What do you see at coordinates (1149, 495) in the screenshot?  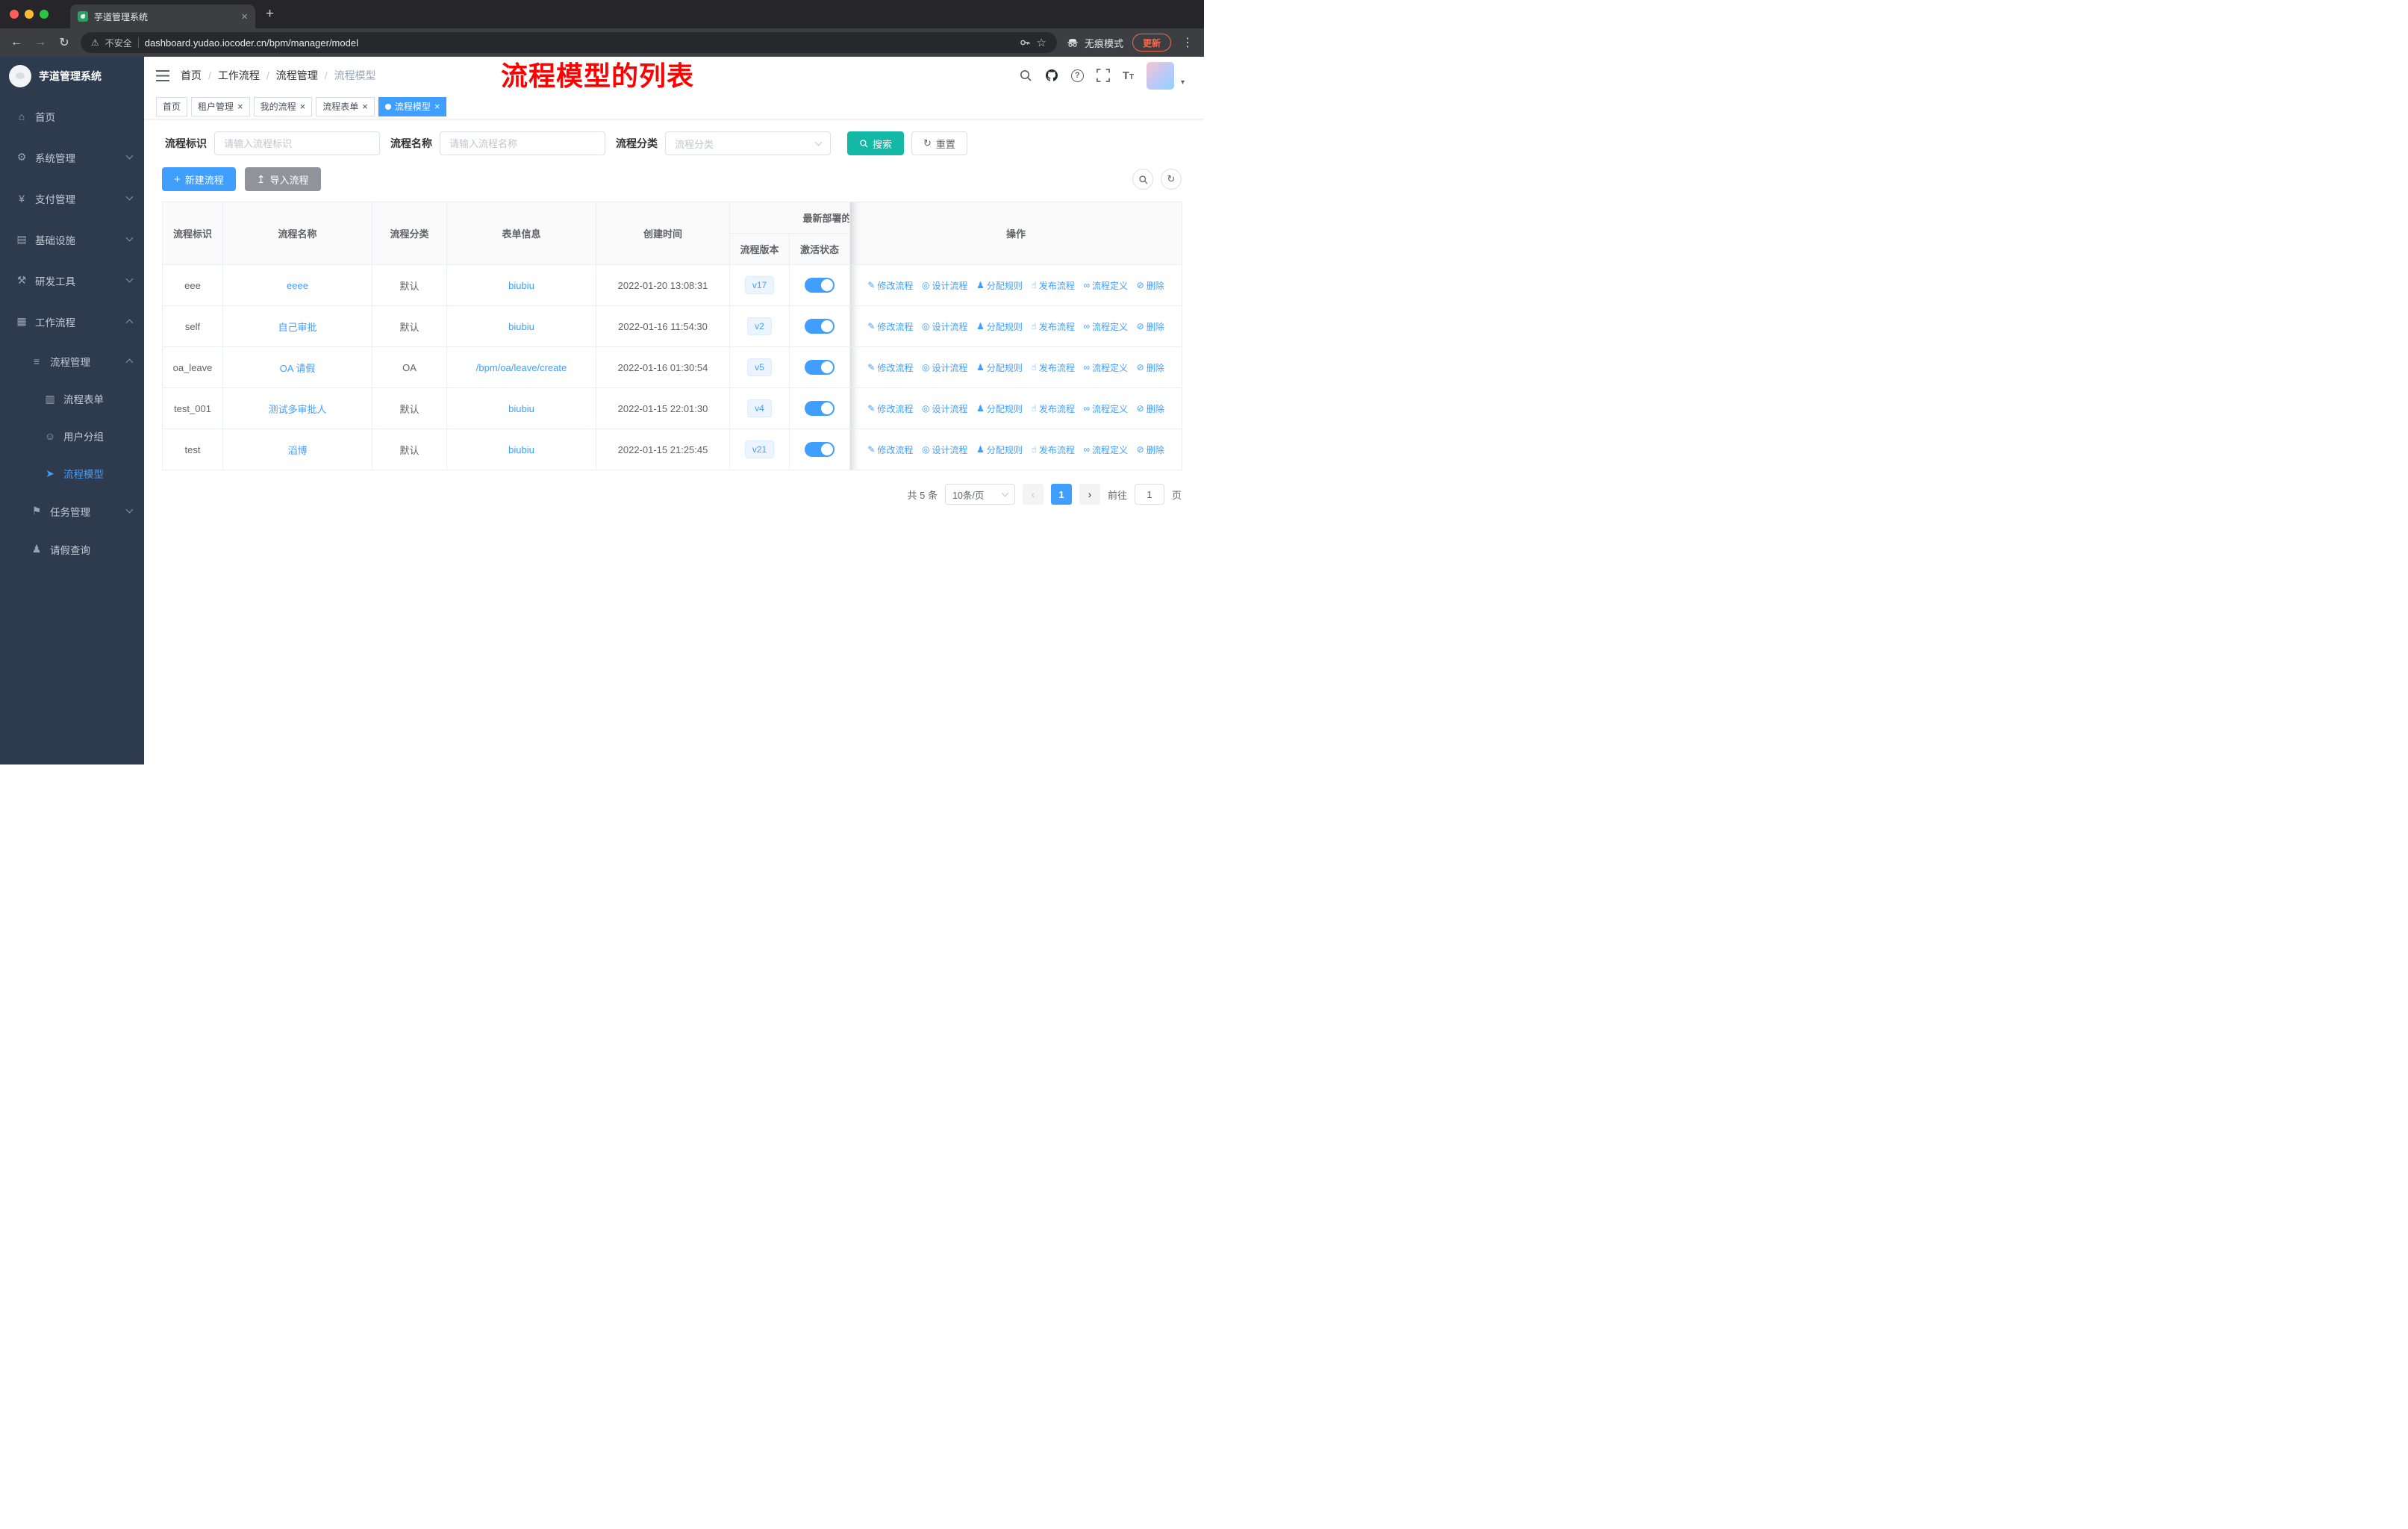 I see `goto-page-input` at bounding box center [1149, 495].